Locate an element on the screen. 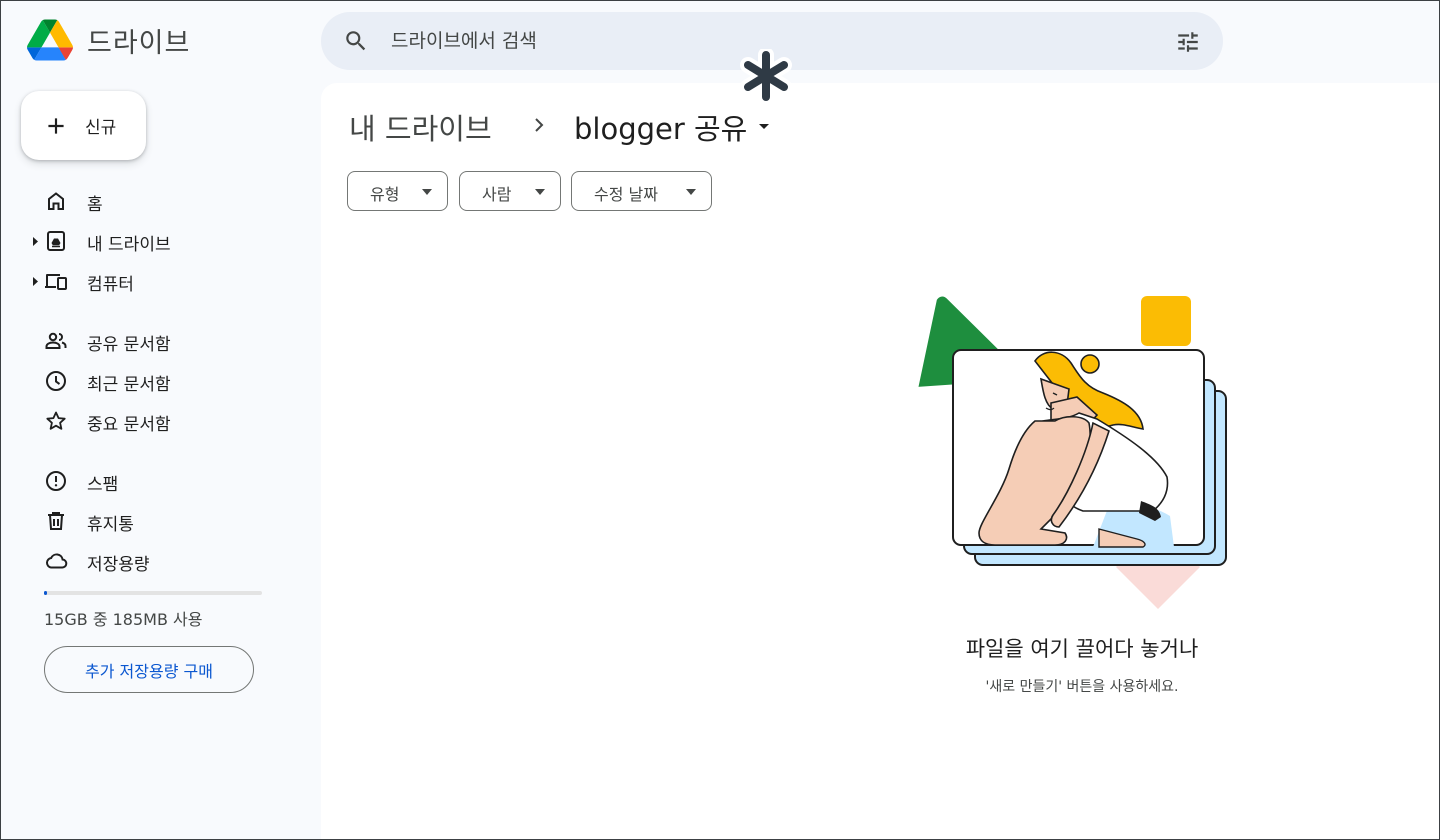  sidebar-item-trash: 휴지통 is located at coordinates (146, 521).